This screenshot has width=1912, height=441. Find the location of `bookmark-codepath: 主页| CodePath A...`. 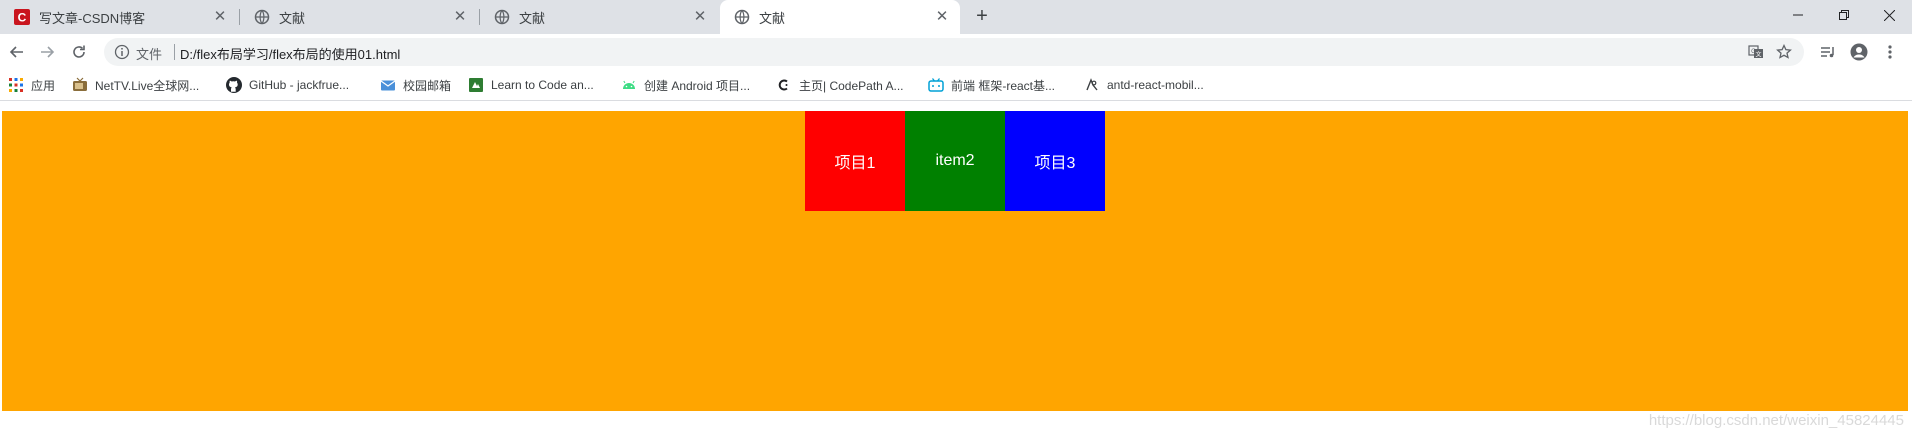

bookmark-codepath: 主页| CodePath A... is located at coordinates (840, 85).